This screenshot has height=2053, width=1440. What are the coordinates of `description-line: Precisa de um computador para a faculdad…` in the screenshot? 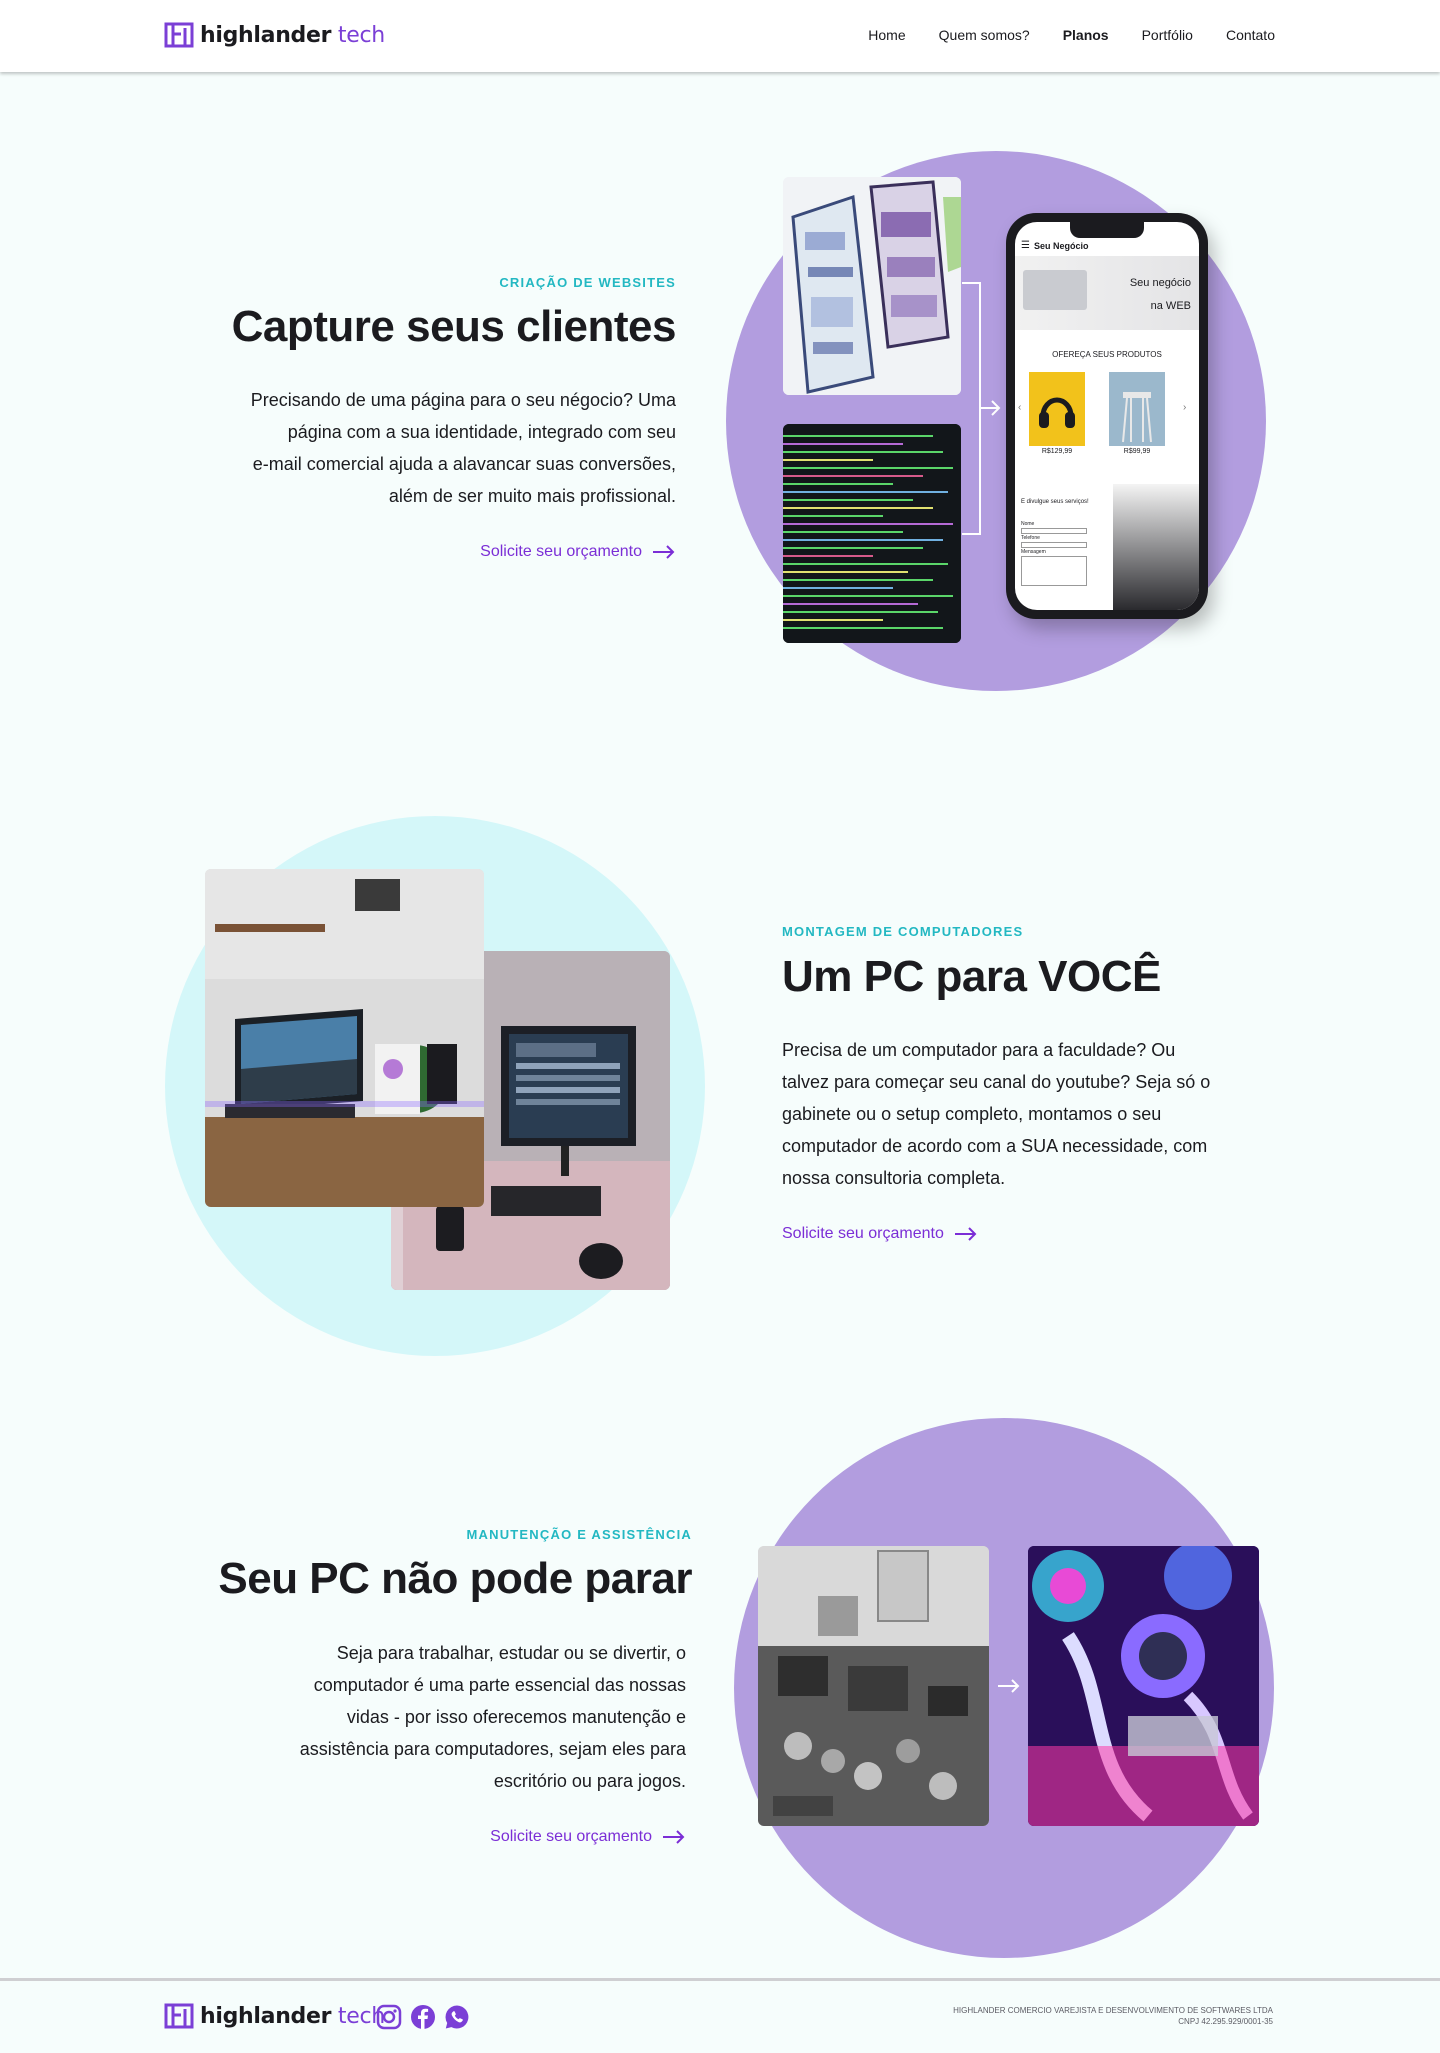 It's located at (979, 1050).